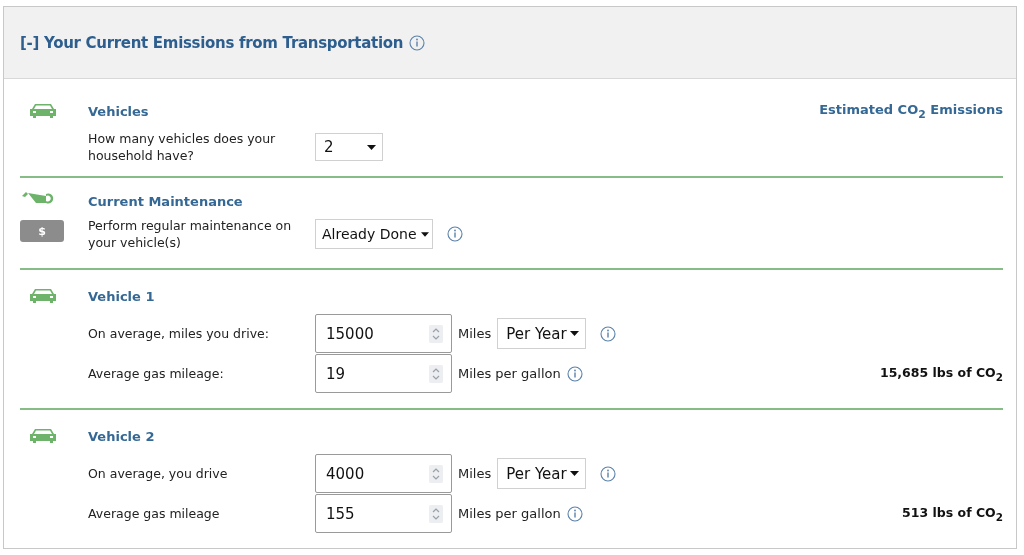 The height and width of the screenshot is (555, 1024). What do you see at coordinates (121, 436) in the screenshot?
I see `section-title: Vehicle 2` at bounding box center [121, 436].